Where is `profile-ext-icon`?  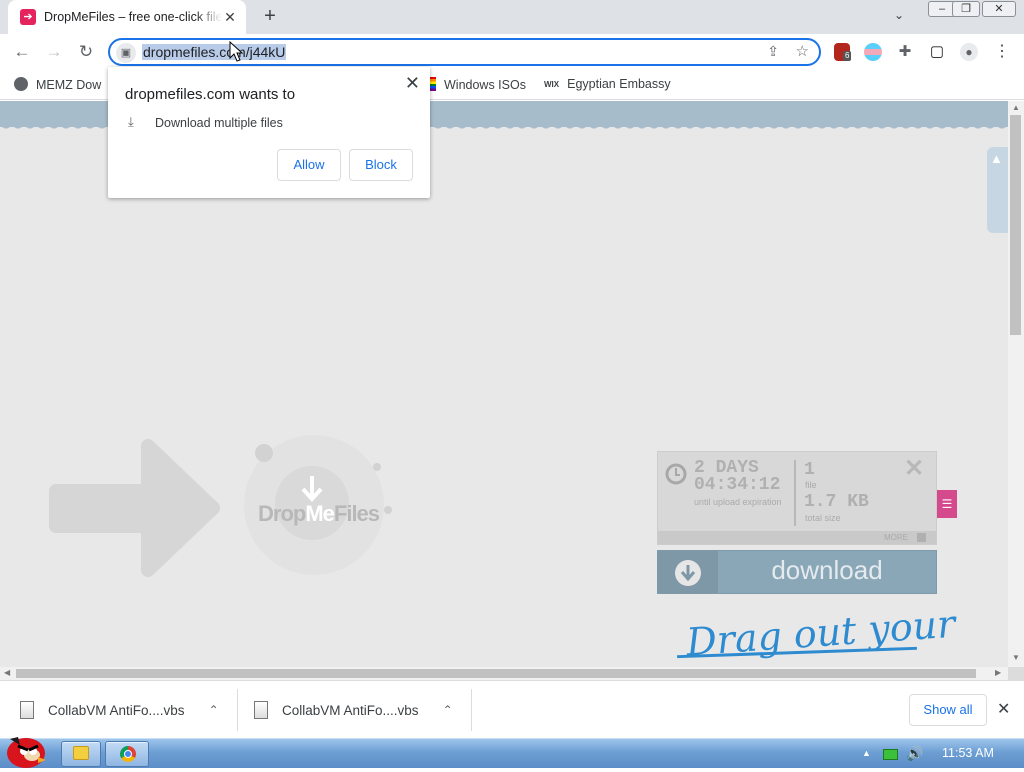
profile-ext-icon is located at coordinates (873, 52).